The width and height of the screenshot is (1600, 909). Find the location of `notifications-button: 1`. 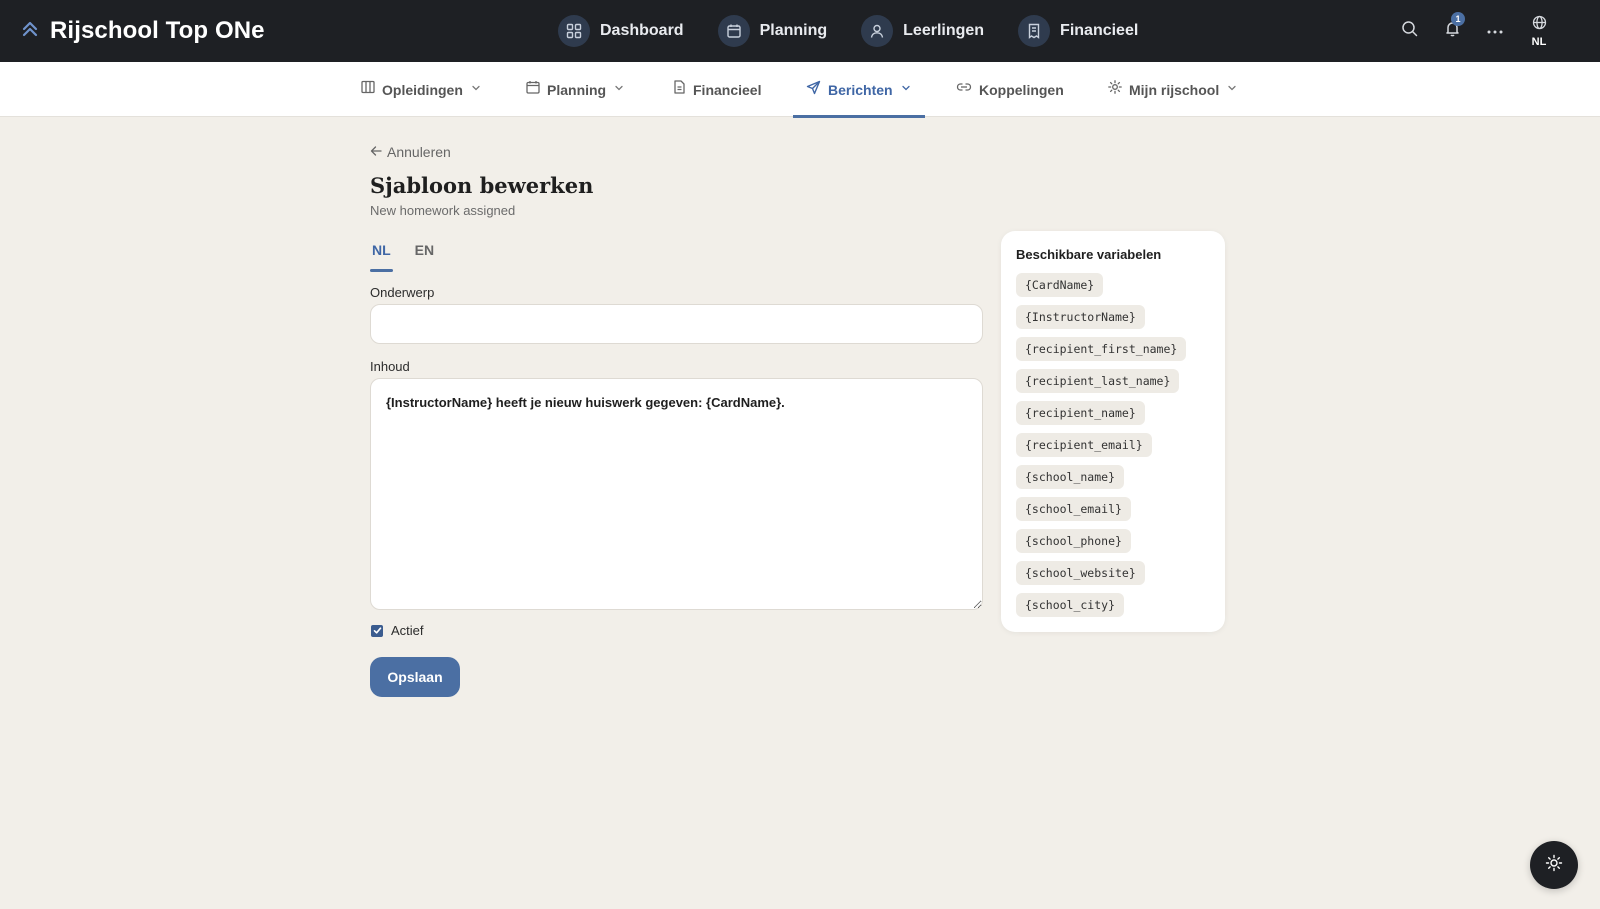

notifications-button: 1 is located at coordinates (1452, 31).